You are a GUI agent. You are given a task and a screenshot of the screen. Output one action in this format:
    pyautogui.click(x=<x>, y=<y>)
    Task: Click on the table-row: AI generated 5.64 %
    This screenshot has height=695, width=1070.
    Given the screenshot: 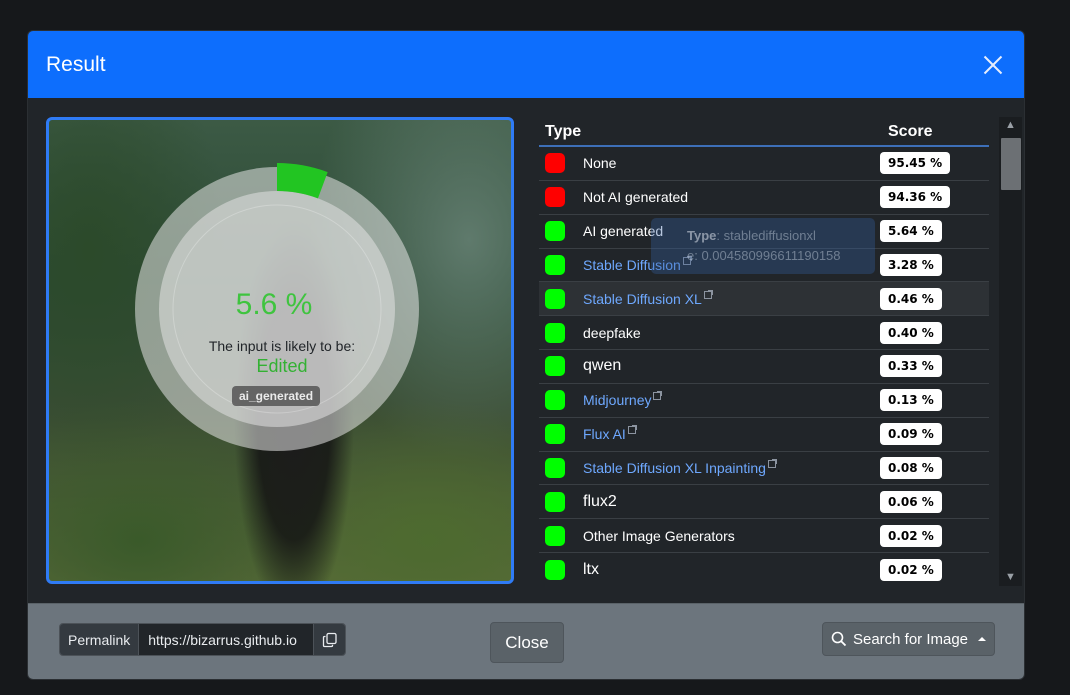 What is the action you would take?
    pyautogui.click(x=764, y=232)
    